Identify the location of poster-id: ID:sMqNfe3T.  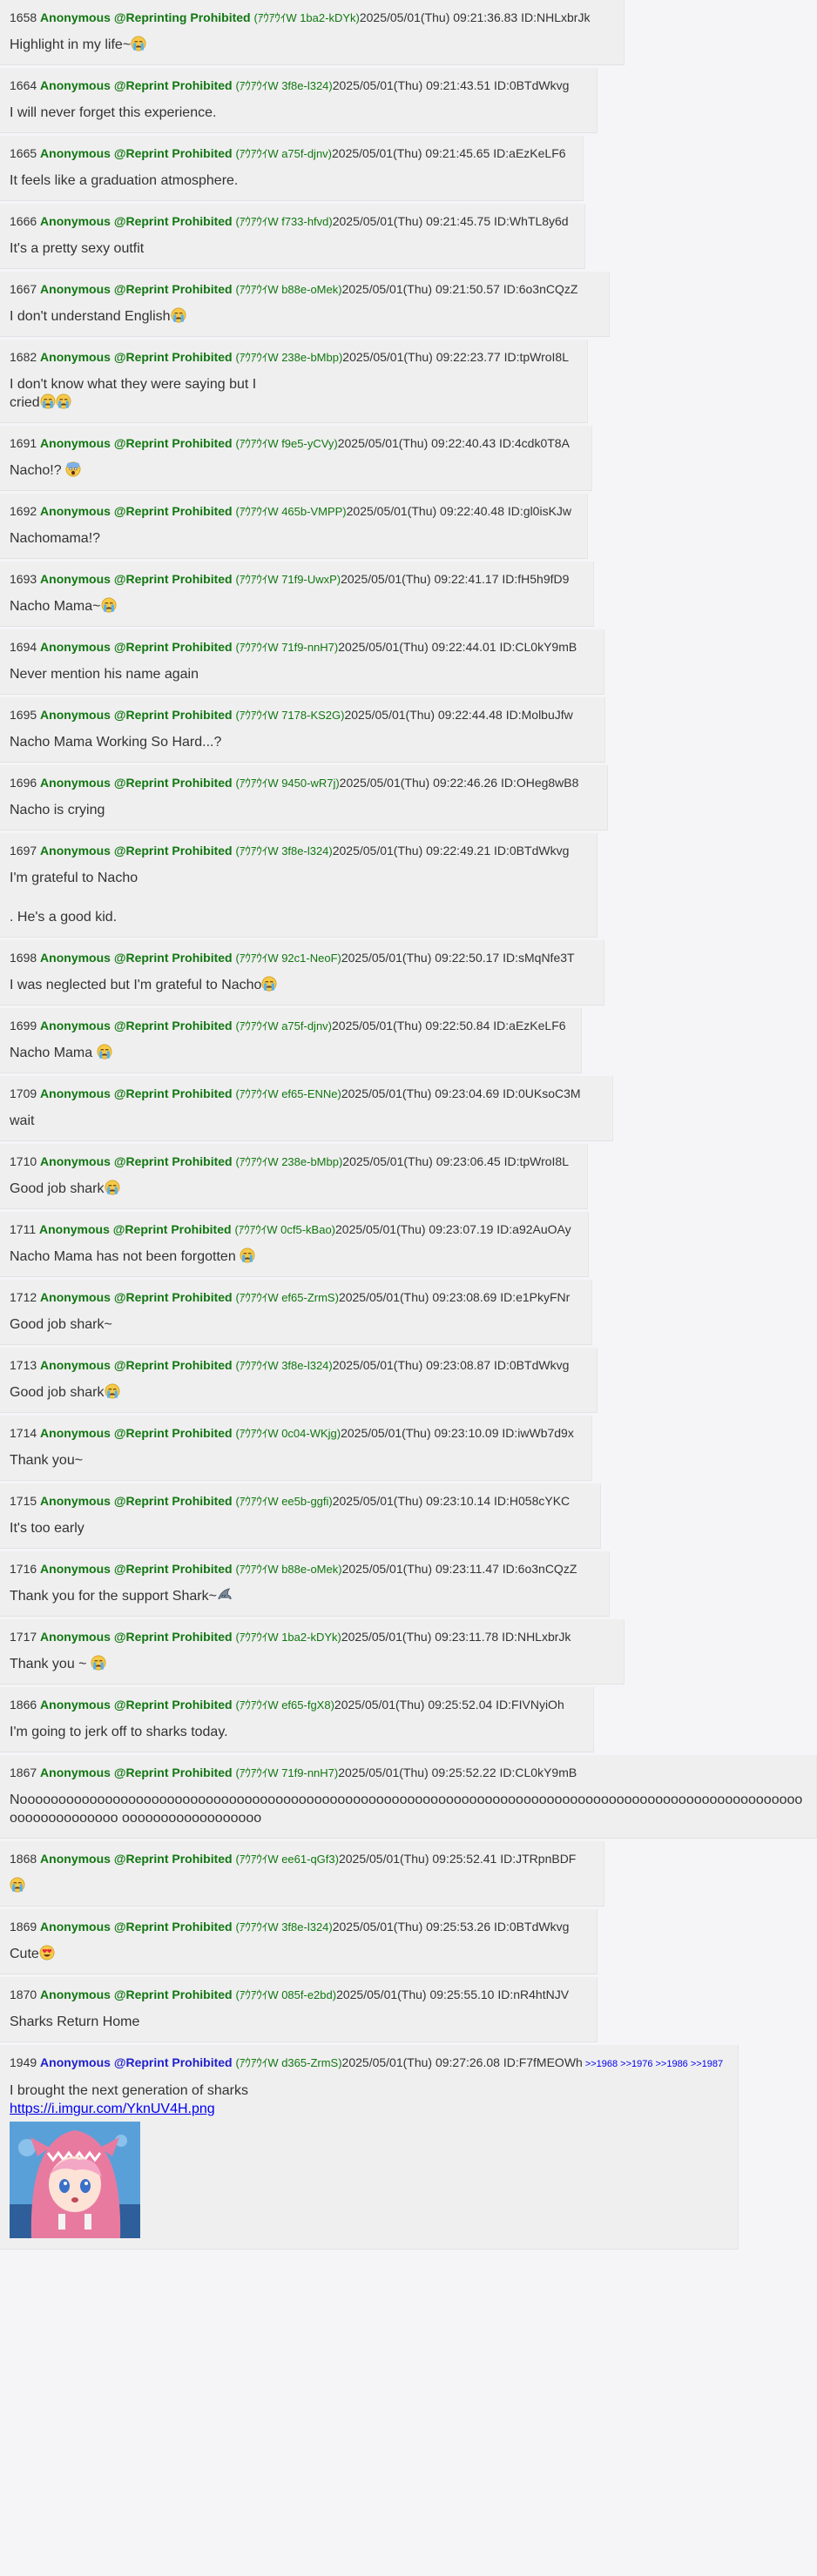
(538, 958).